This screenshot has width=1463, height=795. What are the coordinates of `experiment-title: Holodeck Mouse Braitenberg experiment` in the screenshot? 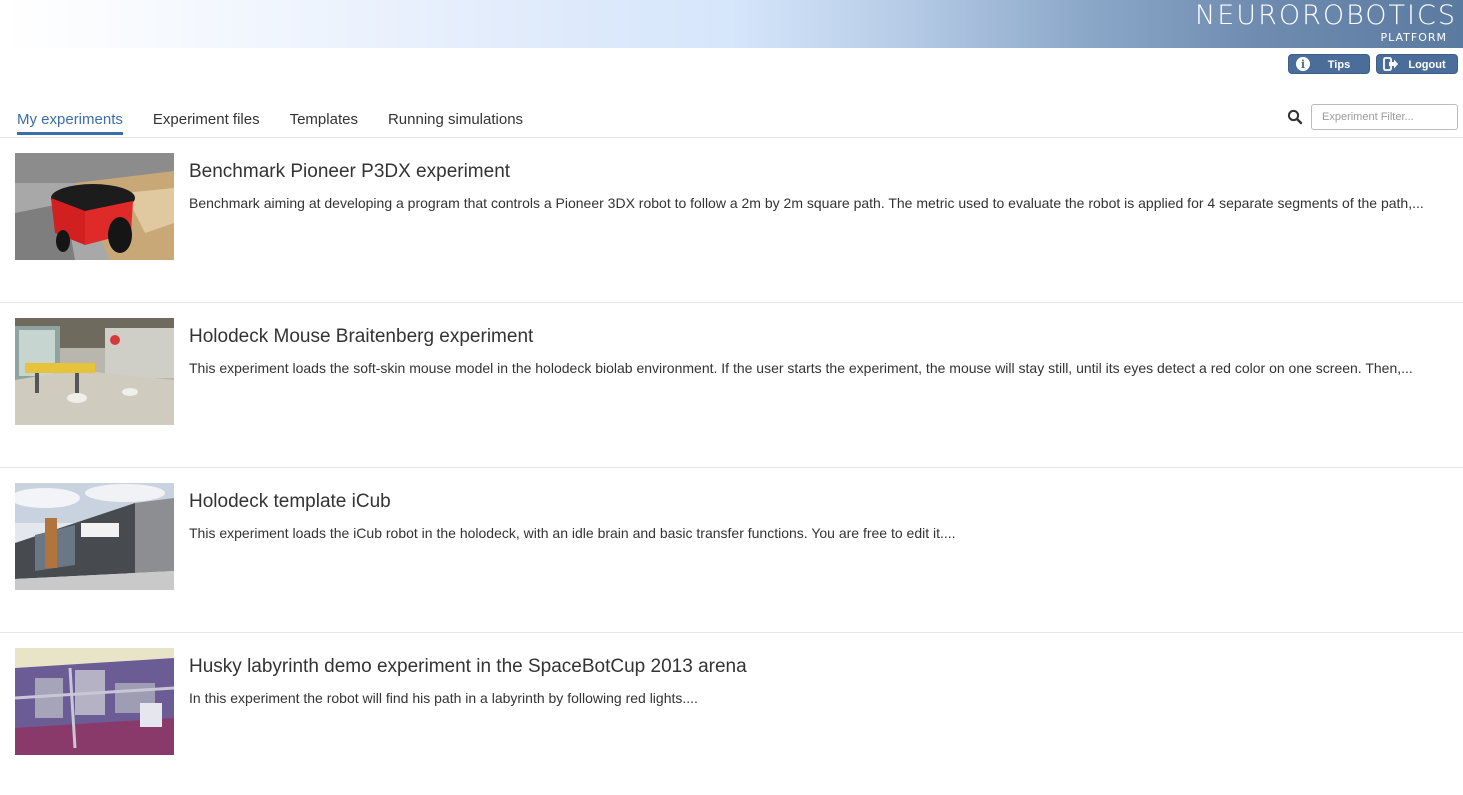 It's located at (361, 337).